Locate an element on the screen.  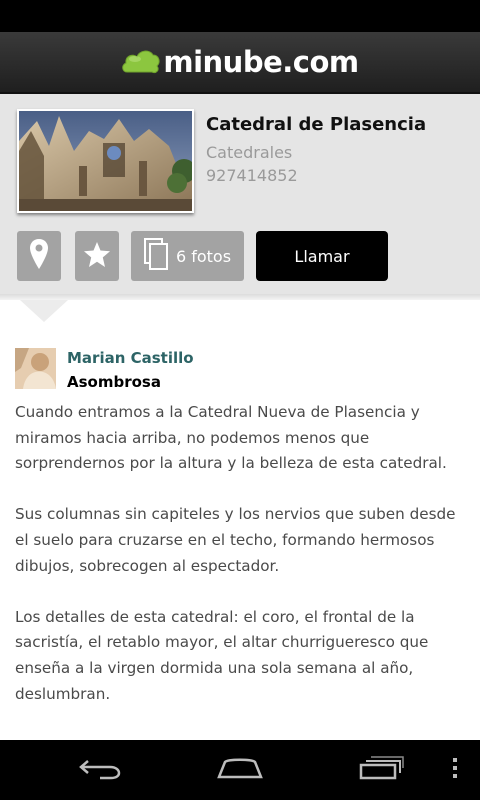
overflow-menu-icon is located at coordinates (455, 770).